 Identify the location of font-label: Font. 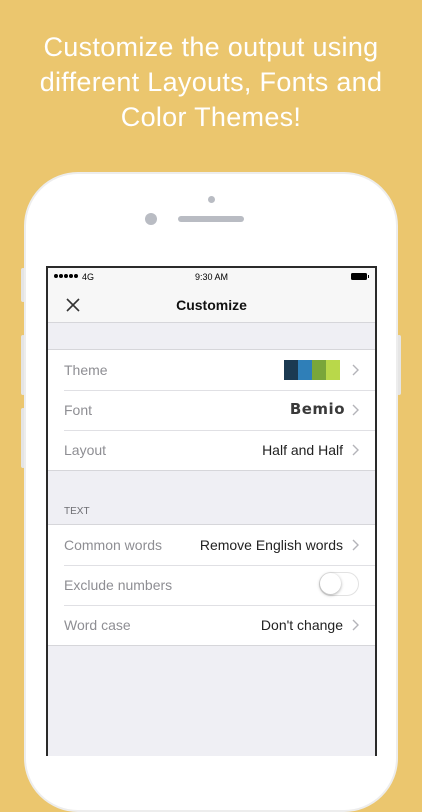
(78, 410).